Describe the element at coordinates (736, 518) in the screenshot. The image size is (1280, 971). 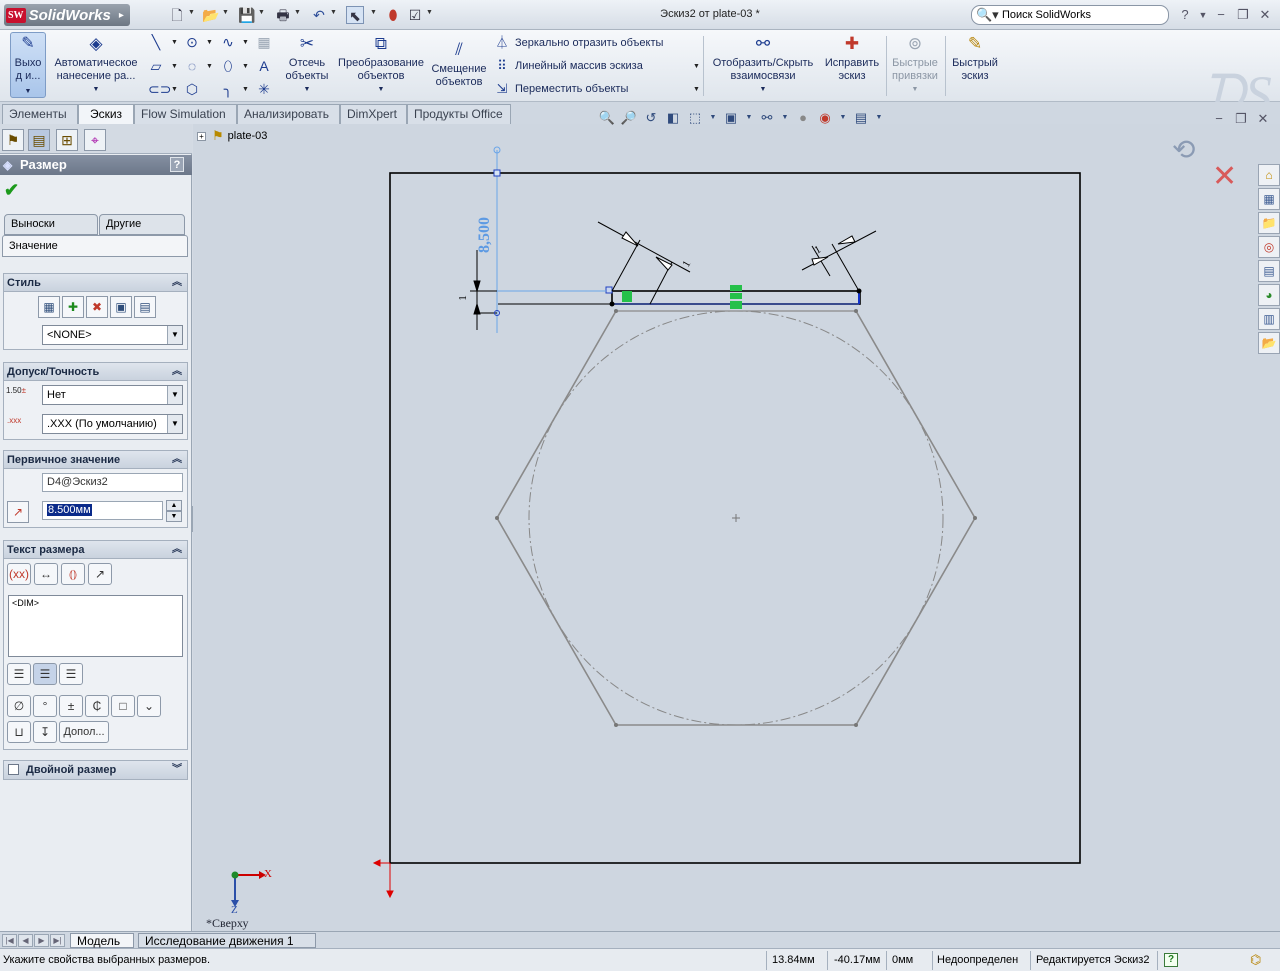
I see `origin-center-marker` at that location.